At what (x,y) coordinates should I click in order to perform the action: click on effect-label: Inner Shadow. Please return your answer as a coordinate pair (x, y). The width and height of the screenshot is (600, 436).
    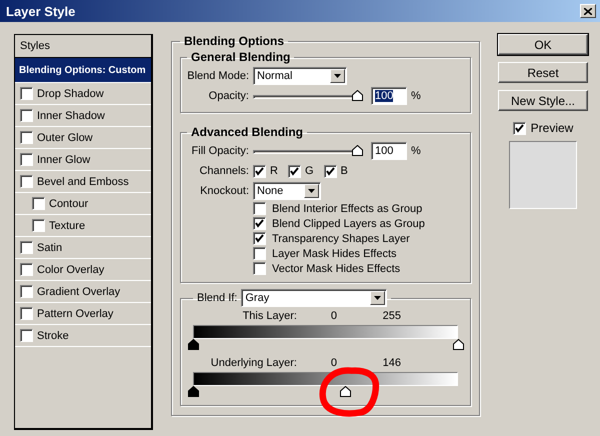
    Looking at the image, I should click on (71, 116).